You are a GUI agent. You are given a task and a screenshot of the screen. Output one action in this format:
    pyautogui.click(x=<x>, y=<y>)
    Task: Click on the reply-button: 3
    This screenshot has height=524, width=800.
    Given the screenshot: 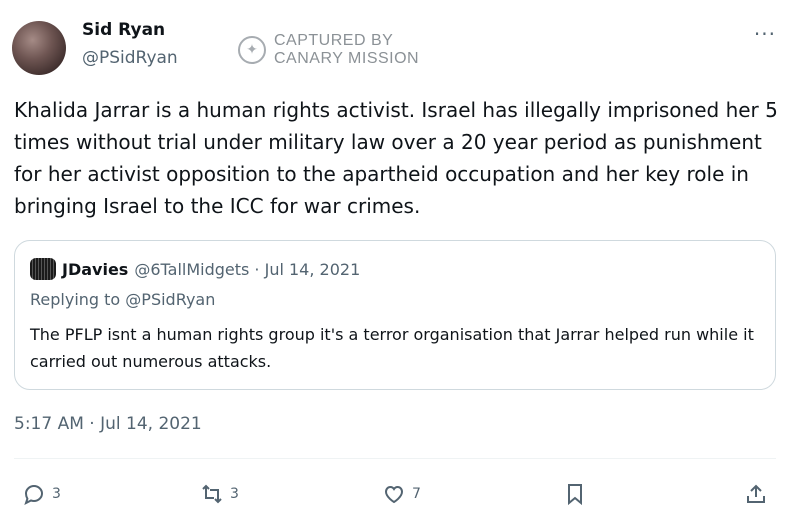 What is the action you would take?
    pyautogui.click(x=41, y=494)
    